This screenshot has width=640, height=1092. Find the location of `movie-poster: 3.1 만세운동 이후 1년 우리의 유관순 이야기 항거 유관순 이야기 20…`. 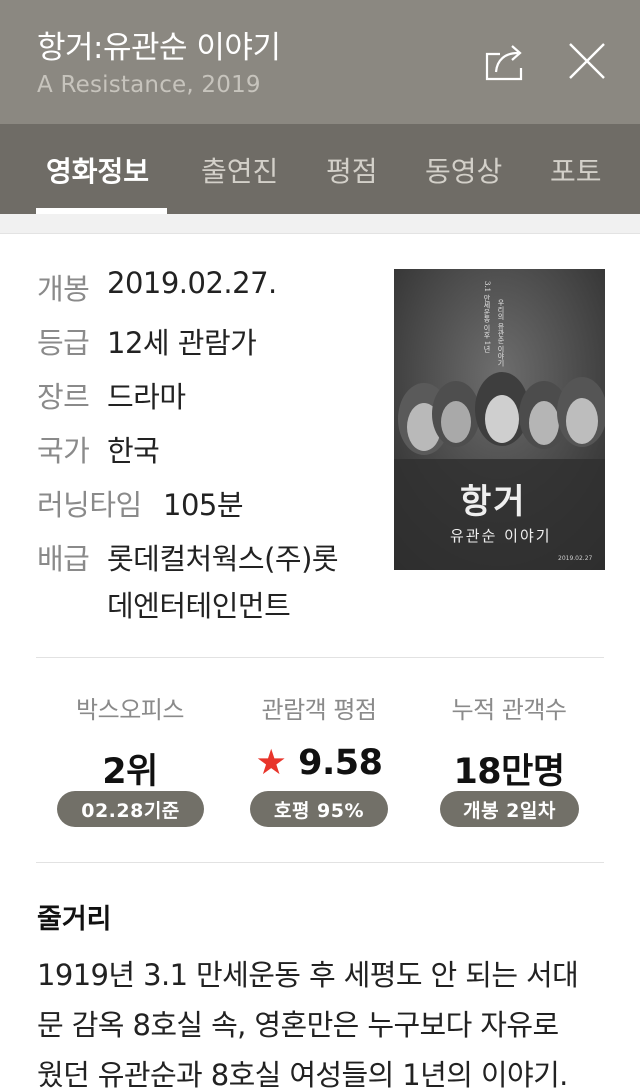

movie-poster: 3.1 만세운동 이후 1년 우리의 유관순 이야기 항거 유관순 이야기 20… is located at coordinates (499, 419).